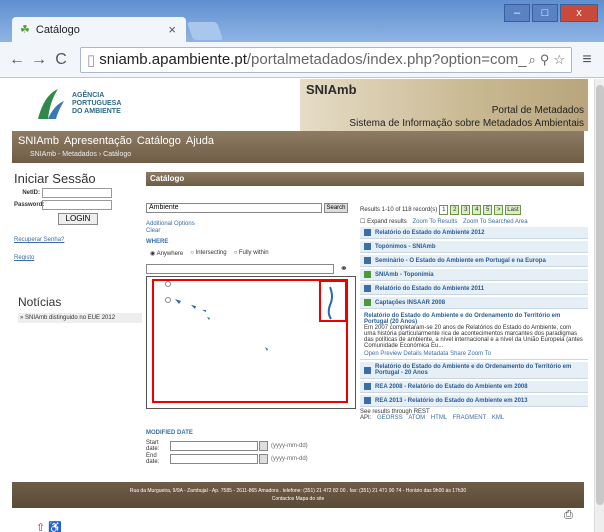 Image resolution: width=604 pixels, height=532 pixels. What do you see at coordinates (170, 231) in the screenshot?
I see `clear-link: Clear` at bounding box center [170, 231].